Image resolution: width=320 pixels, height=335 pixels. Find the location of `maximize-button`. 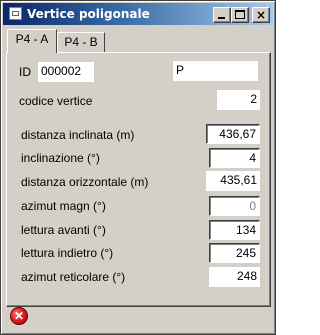

maximize-button is located at coordinates (240, 15).